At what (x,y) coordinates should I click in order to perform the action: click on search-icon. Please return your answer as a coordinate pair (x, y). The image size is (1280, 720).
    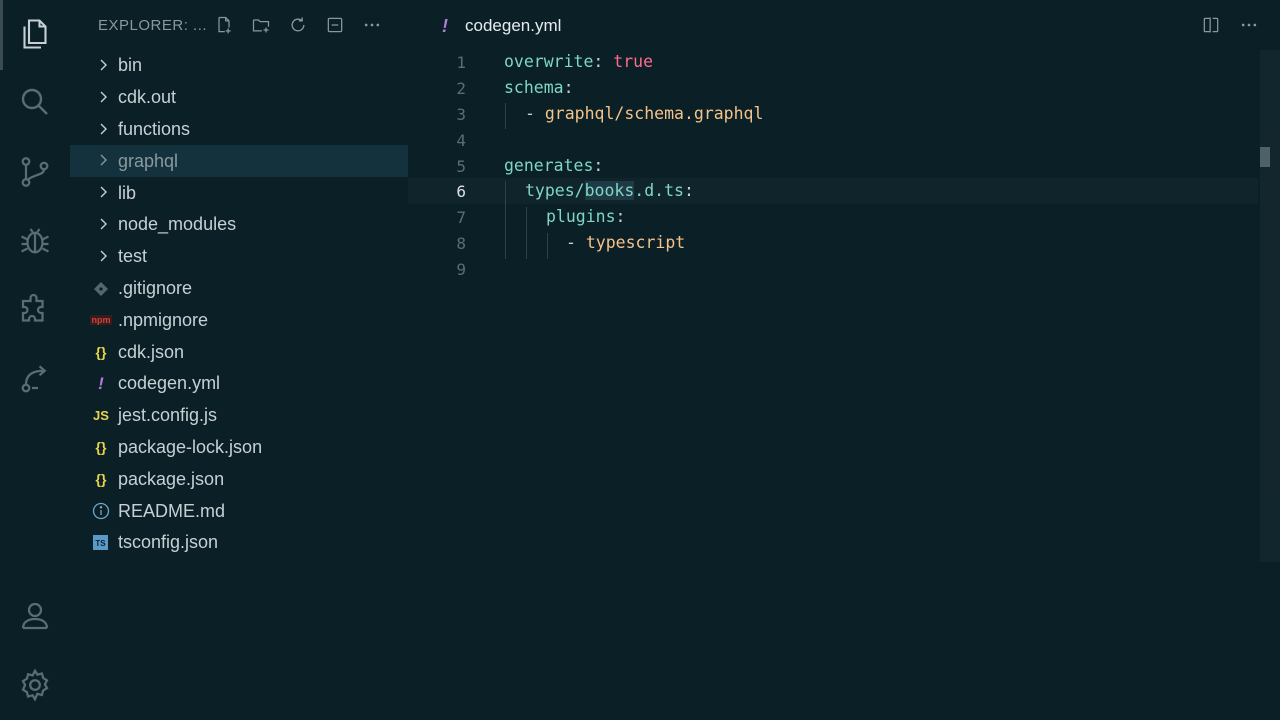
    Looking at the image, I should click on (35, 102).